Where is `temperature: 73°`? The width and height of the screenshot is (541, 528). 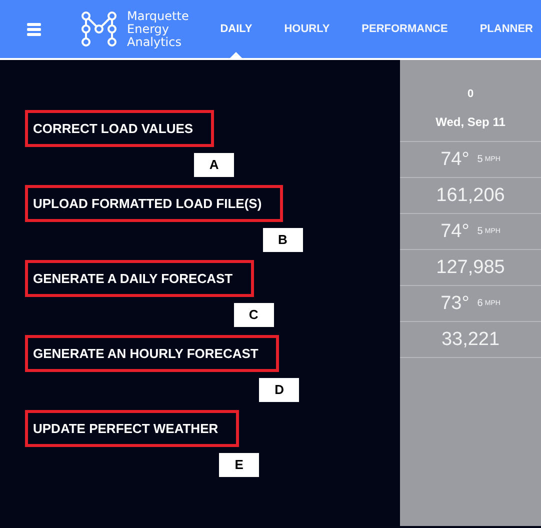
temperature: 73° is located at coordinates (455, 303).